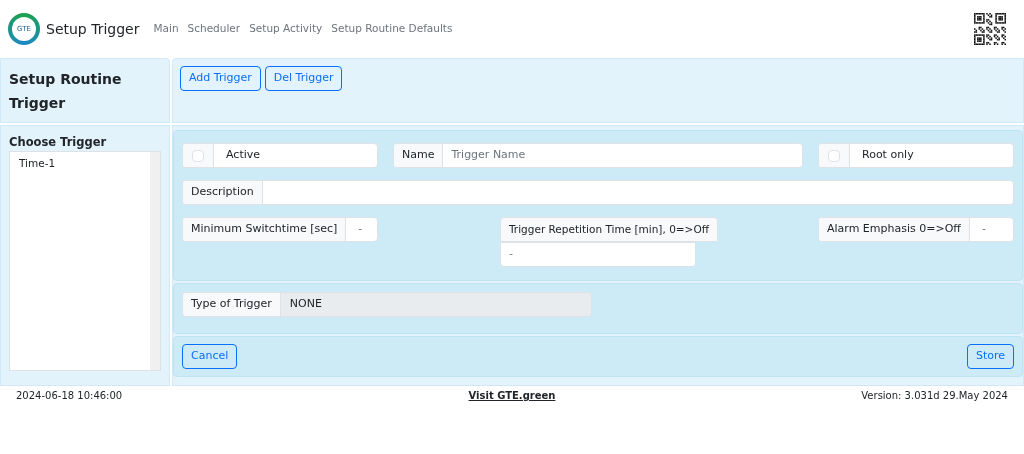  Describe the element at coordinates (210, 356) in the screenshot. I see `outline-button: Cancel` at that location.